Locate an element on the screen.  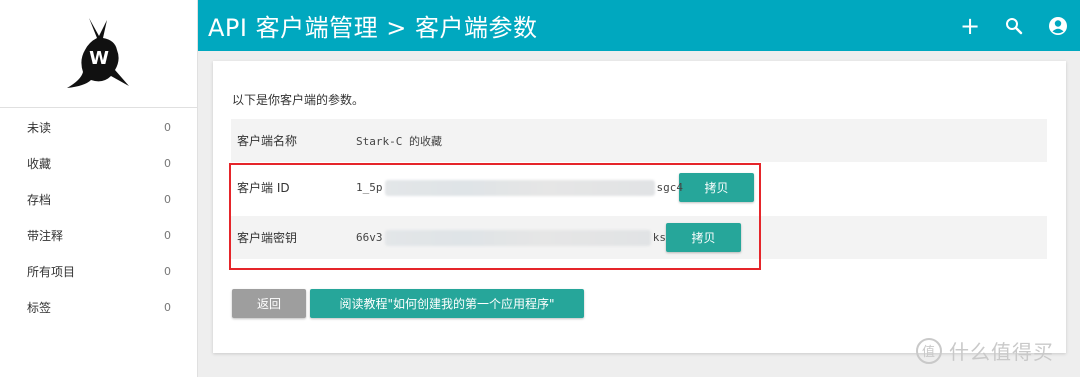
client-secret-value-end: ks is located at coordinates (659, 237).